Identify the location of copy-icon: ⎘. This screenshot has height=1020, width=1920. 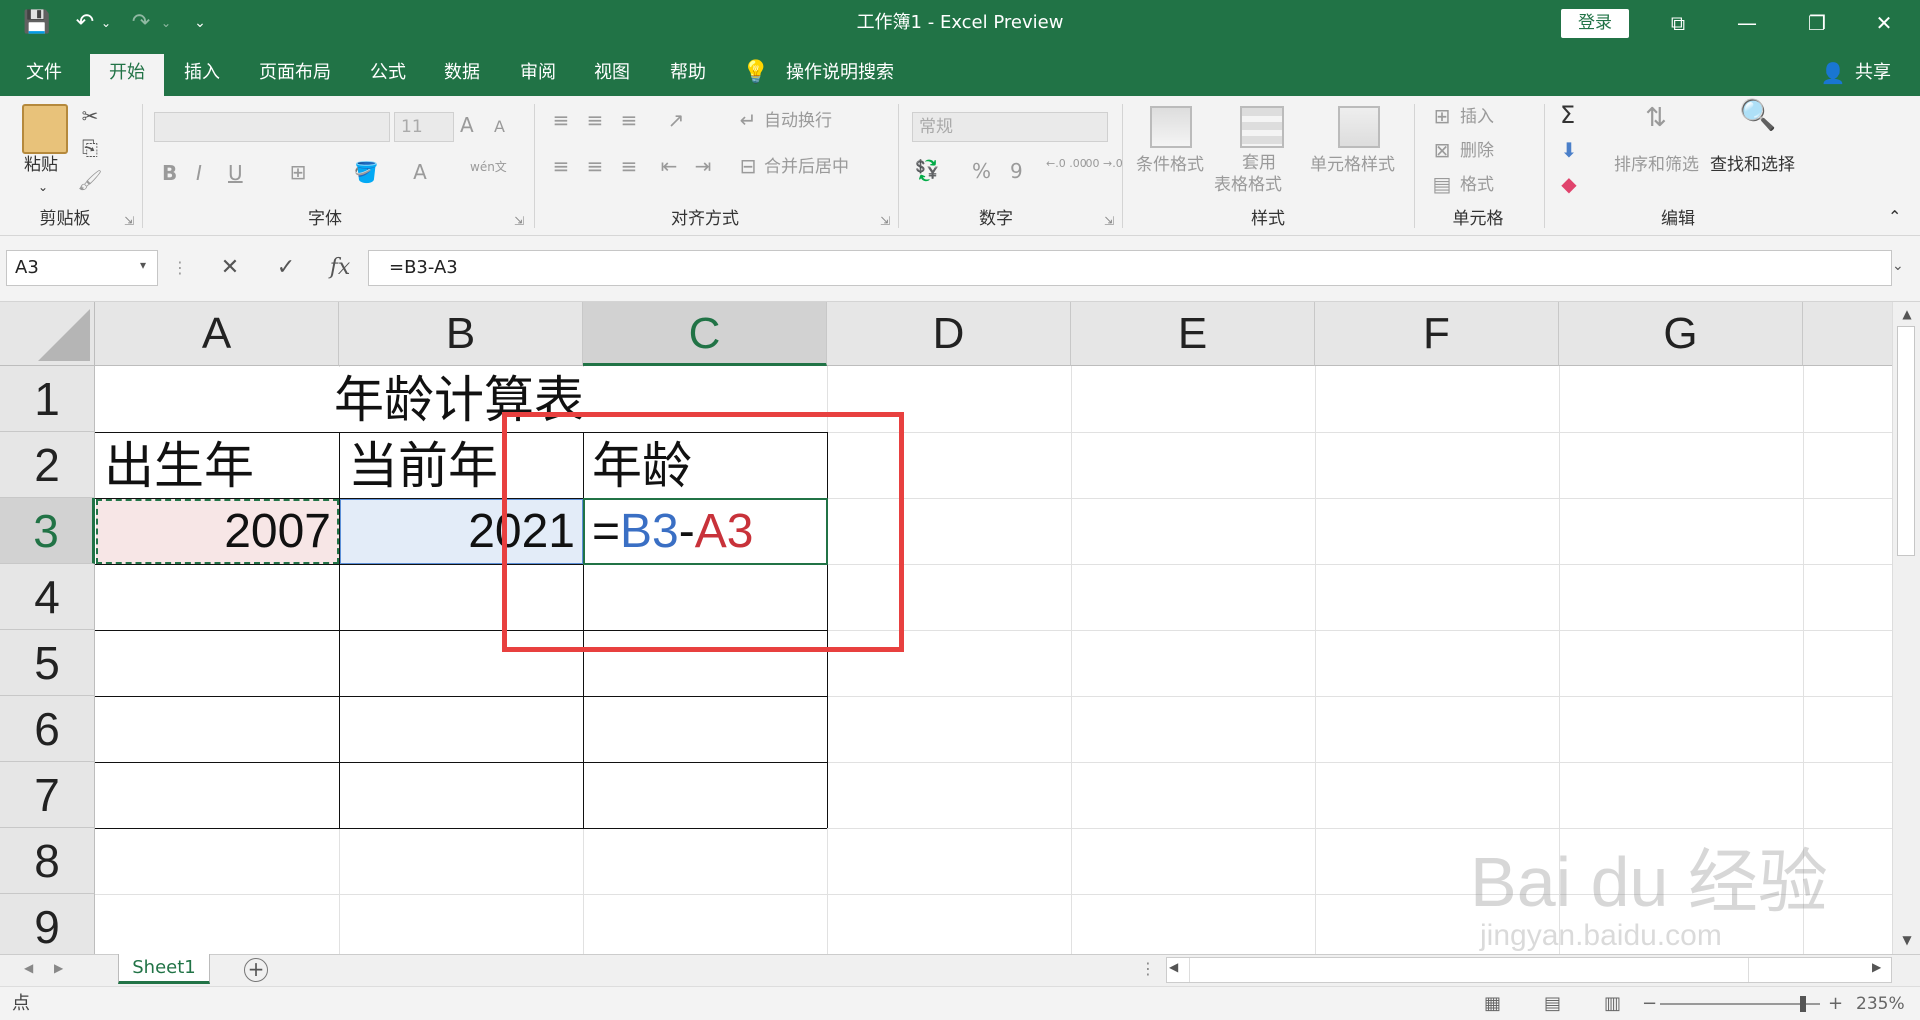
(90, 148).